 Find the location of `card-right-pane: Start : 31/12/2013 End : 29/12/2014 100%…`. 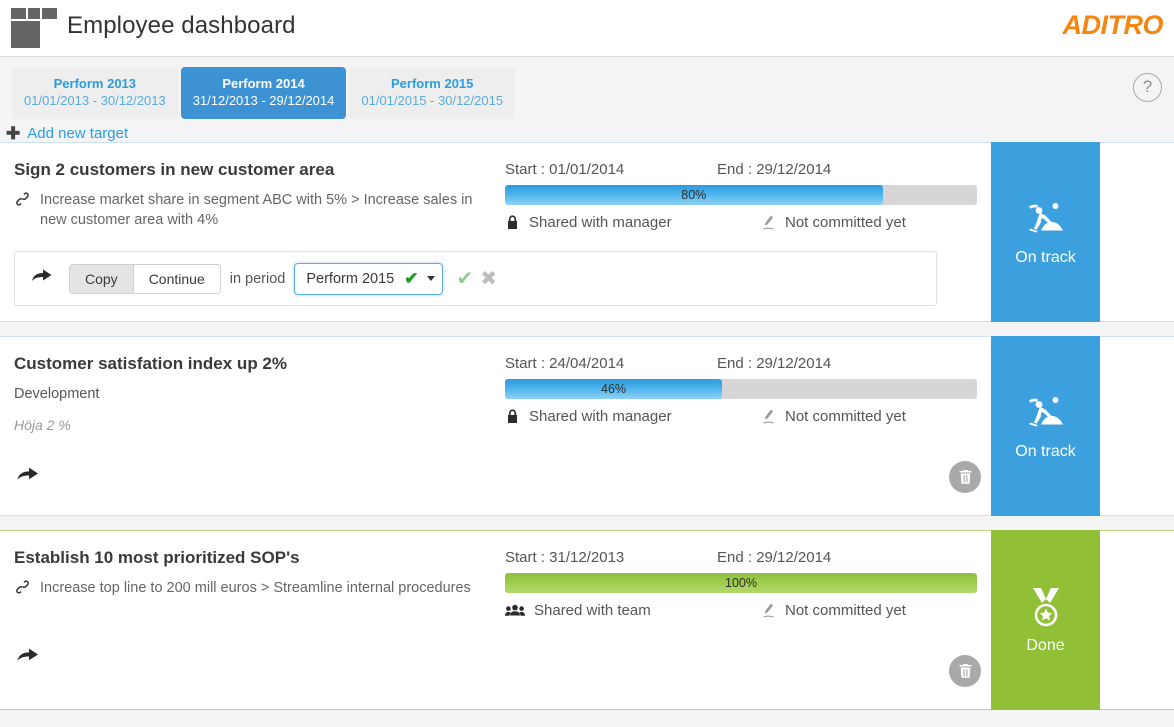

card-right-pane: Start : 31/12/2013 End : 29/12/2014 100%… is located at coordinates (741, 584).